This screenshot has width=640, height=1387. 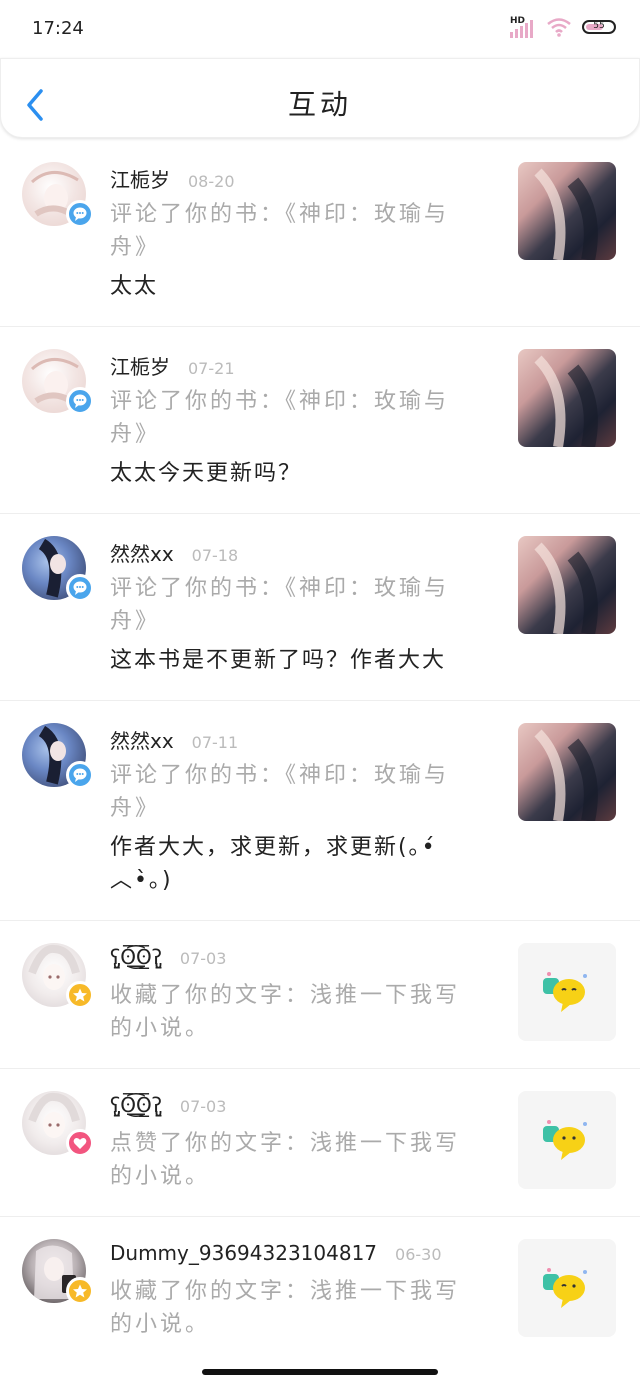 What do you see at coordinates (58, 28) in the screenshot?
I see `status-time: 17:24` at bounding box center [58, 28].